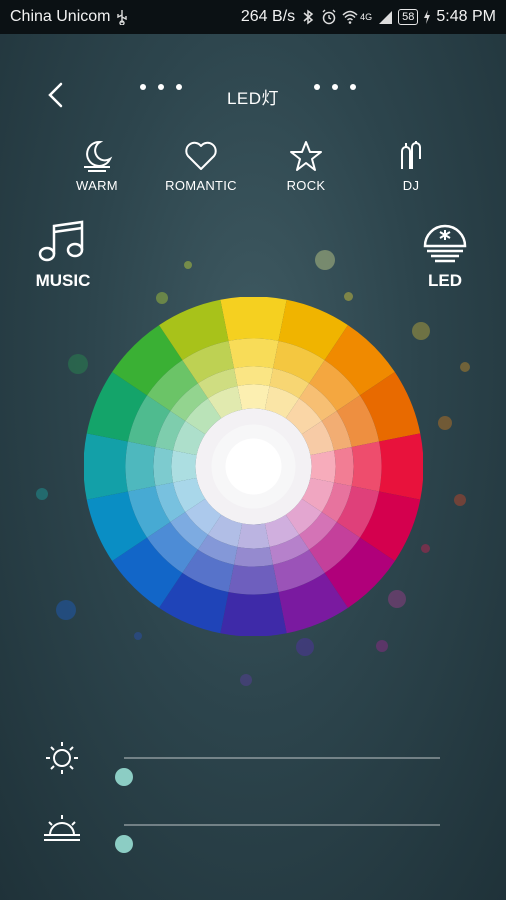  Describe the element at coordinates (308, 17) in the screenshot. I see `bluetooth-icon` at that location.